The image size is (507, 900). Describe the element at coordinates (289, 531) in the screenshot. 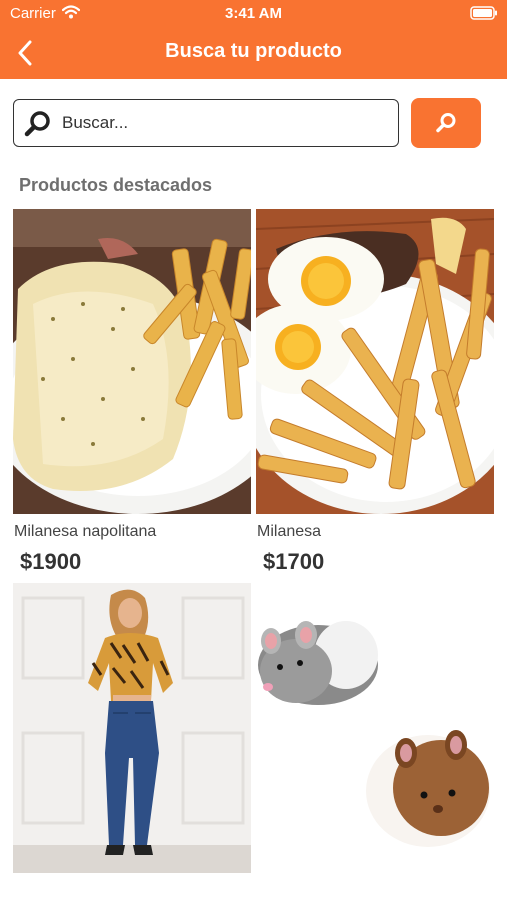

I see `product-name: Milanesa` at that location.